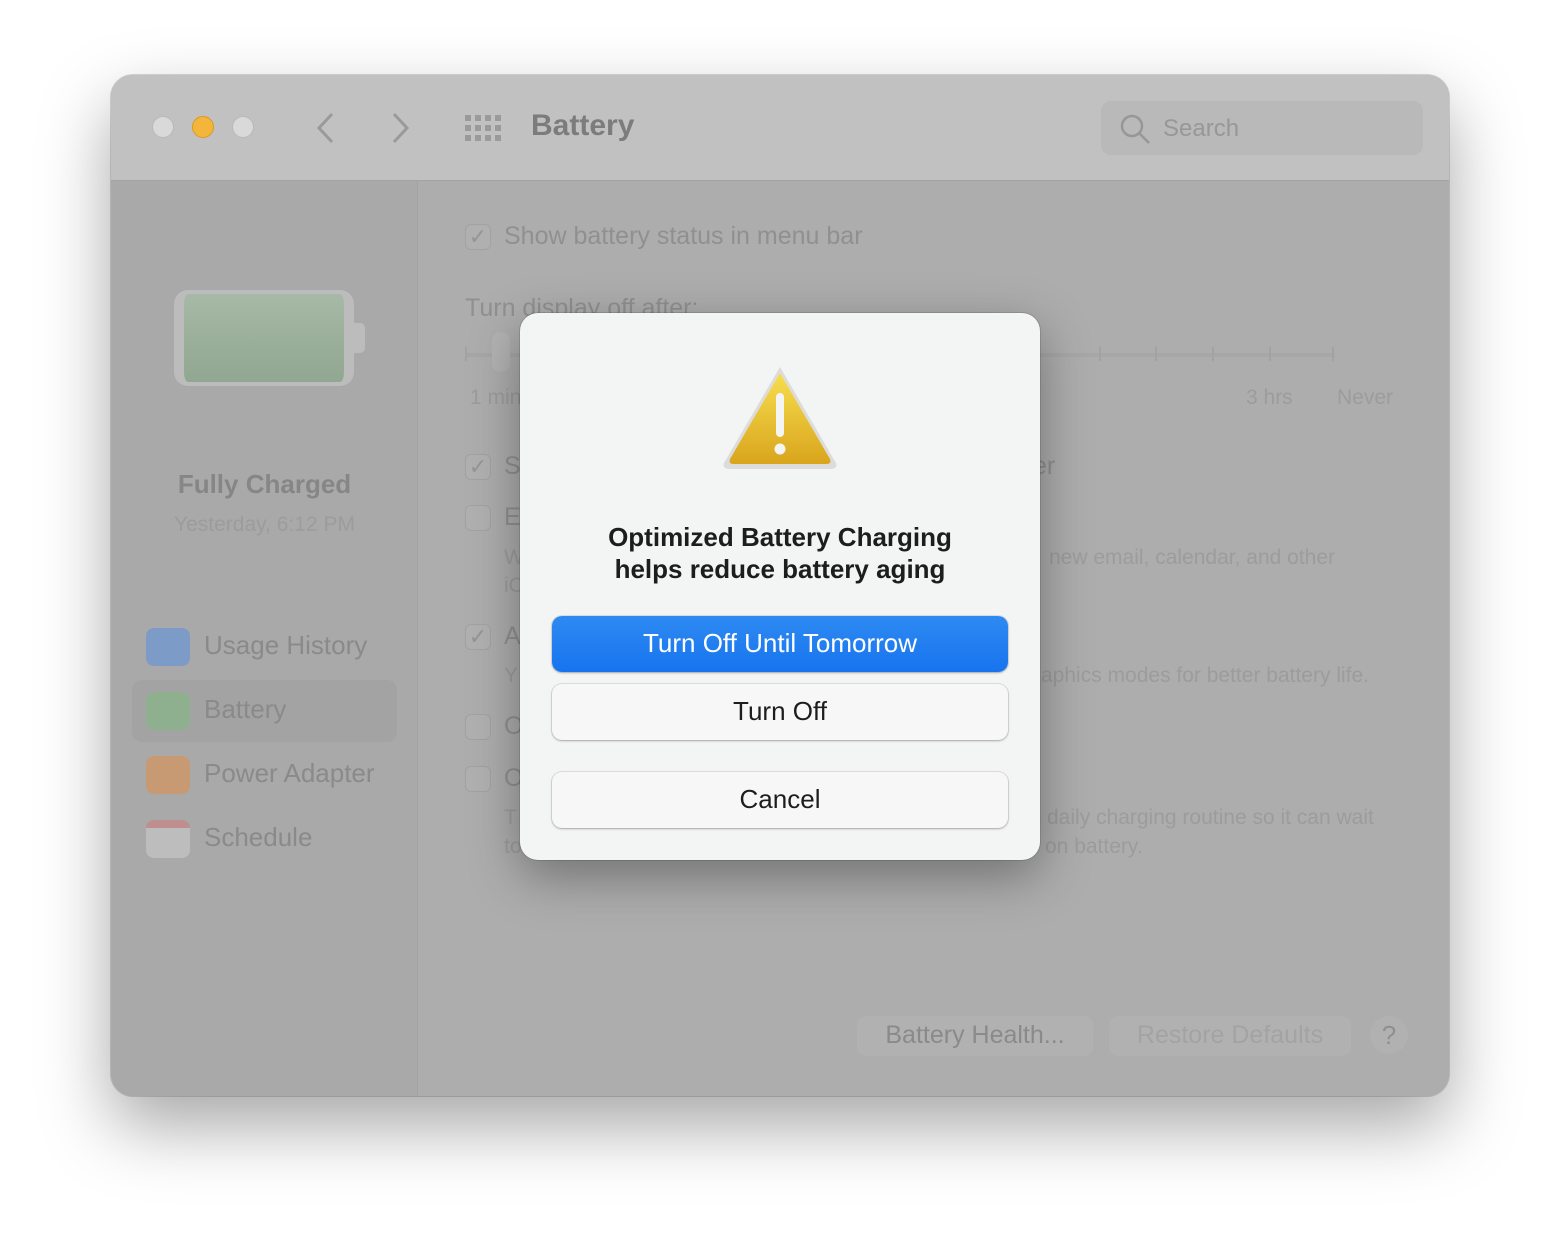 The width and height of the screenshot is (1560, 1244). Describe the element at coordinates (512, 636) in the screenshot. I see `option-label: A` at that location.